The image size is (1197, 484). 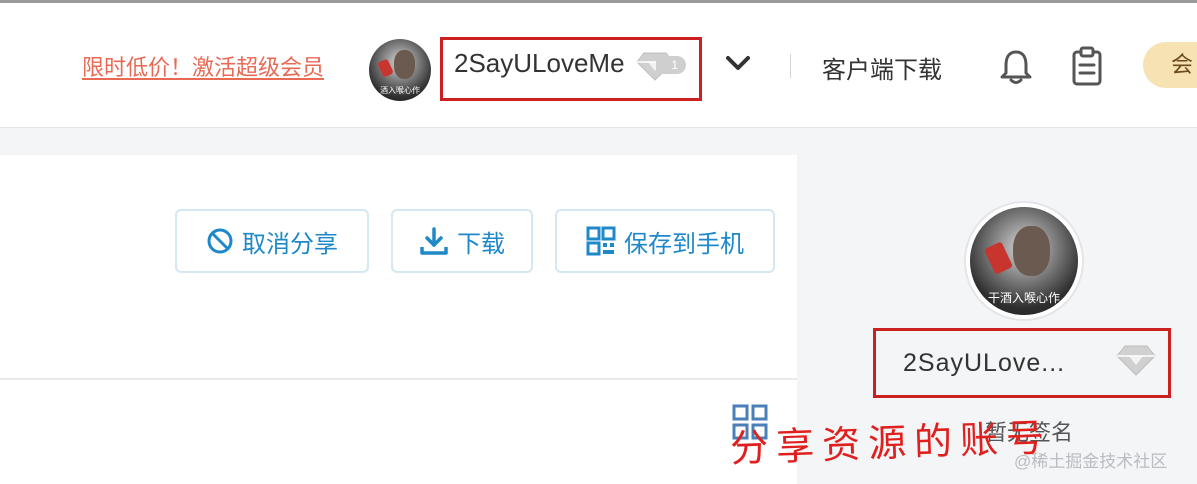 I want to click on download-icon, so click(x=434, y=241).